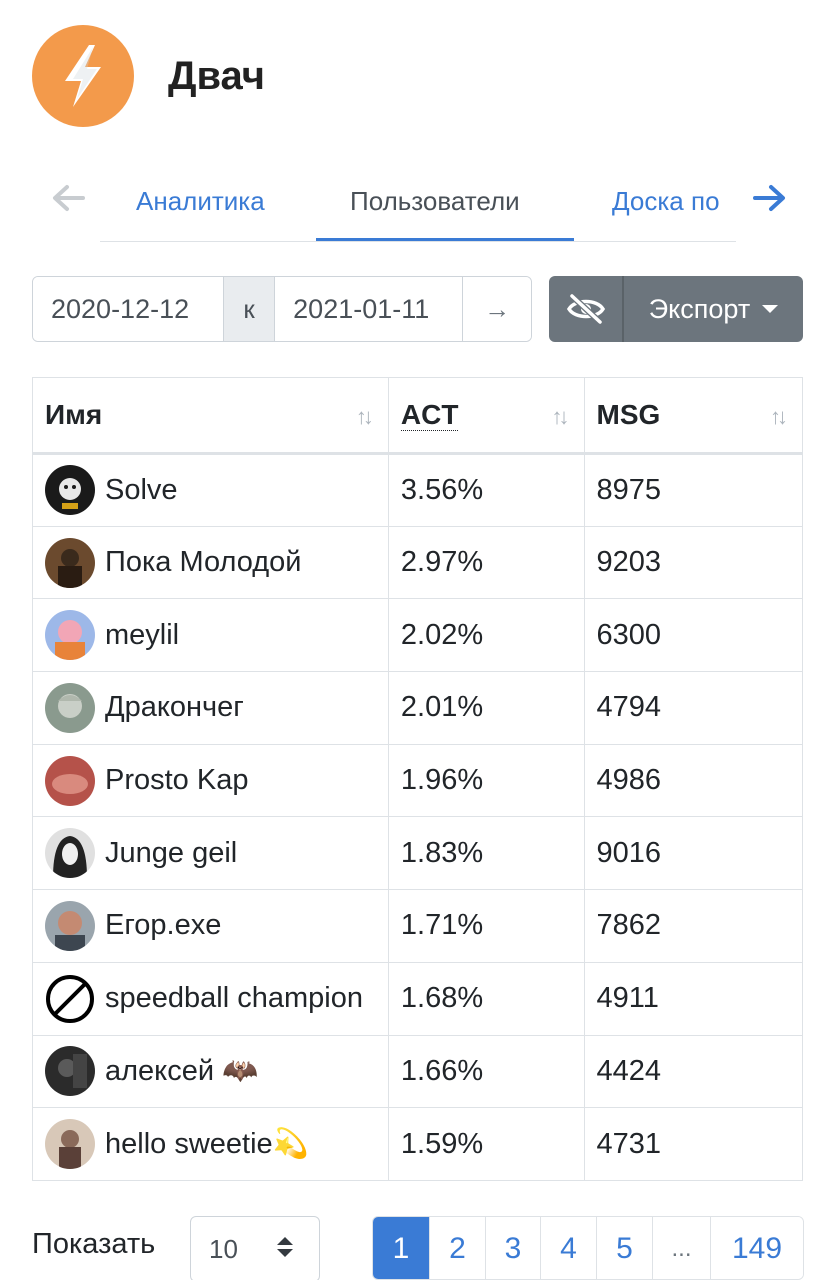 The height and width of the screenshot is (1280, 835). I want to click on tabs: Аналитика Пользователи Доска по, so click(418, 204).